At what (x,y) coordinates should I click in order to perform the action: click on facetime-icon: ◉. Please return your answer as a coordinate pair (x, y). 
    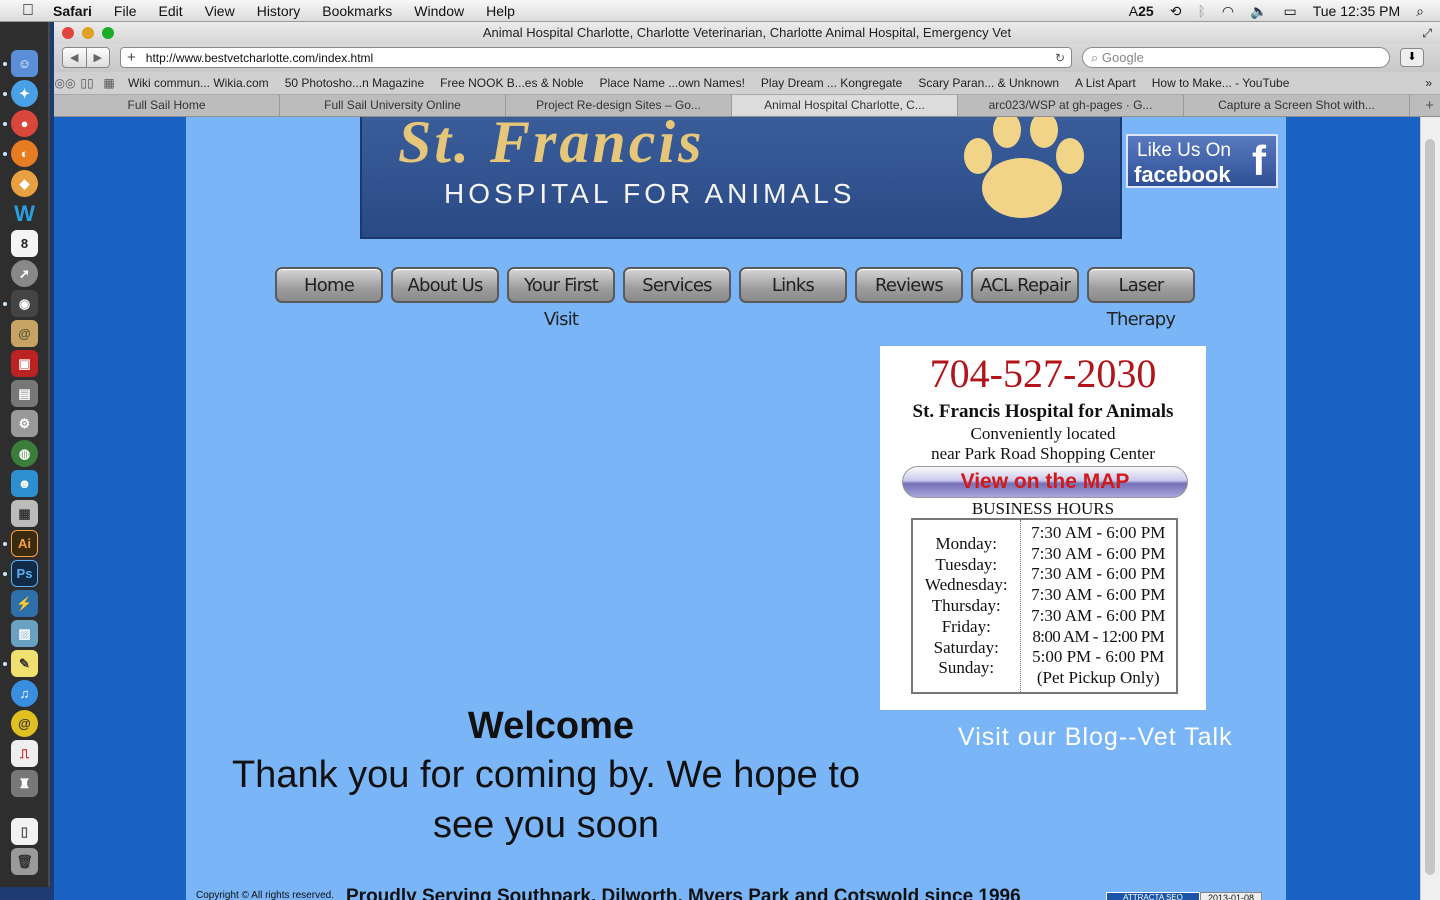
    Looking at the image, I should click on (24, 303).